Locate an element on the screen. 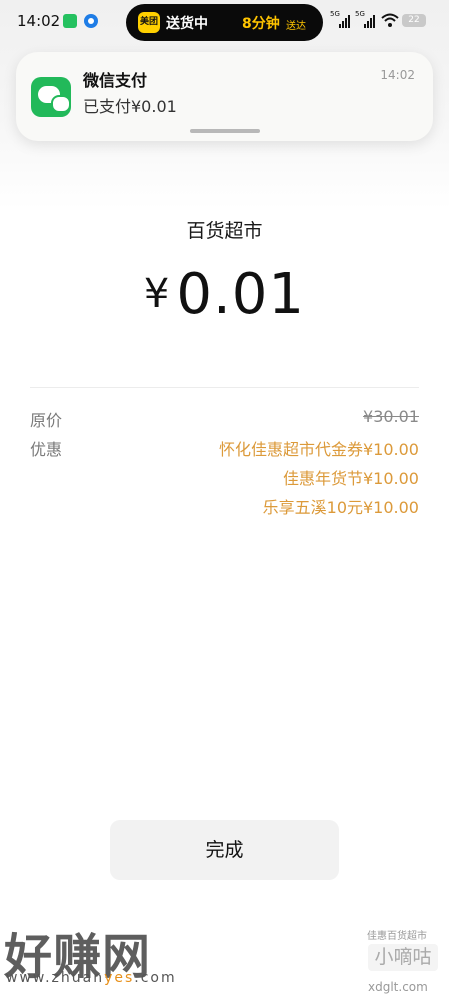 Image resolution: width=449 pixels, height=1000 pixels. original-price: ¥30.01 is located at coordinates (391, 416).